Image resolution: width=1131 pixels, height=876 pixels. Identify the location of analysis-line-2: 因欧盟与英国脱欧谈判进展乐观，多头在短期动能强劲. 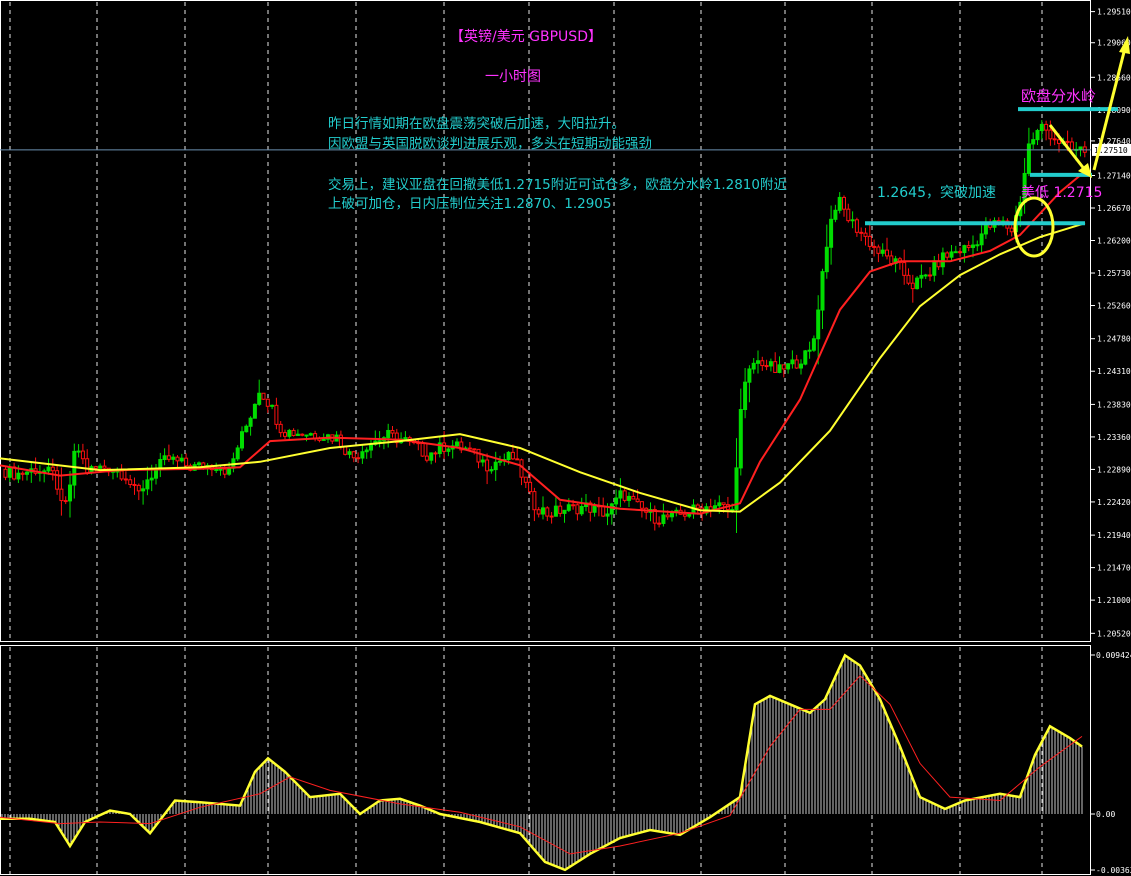
(490, 143).